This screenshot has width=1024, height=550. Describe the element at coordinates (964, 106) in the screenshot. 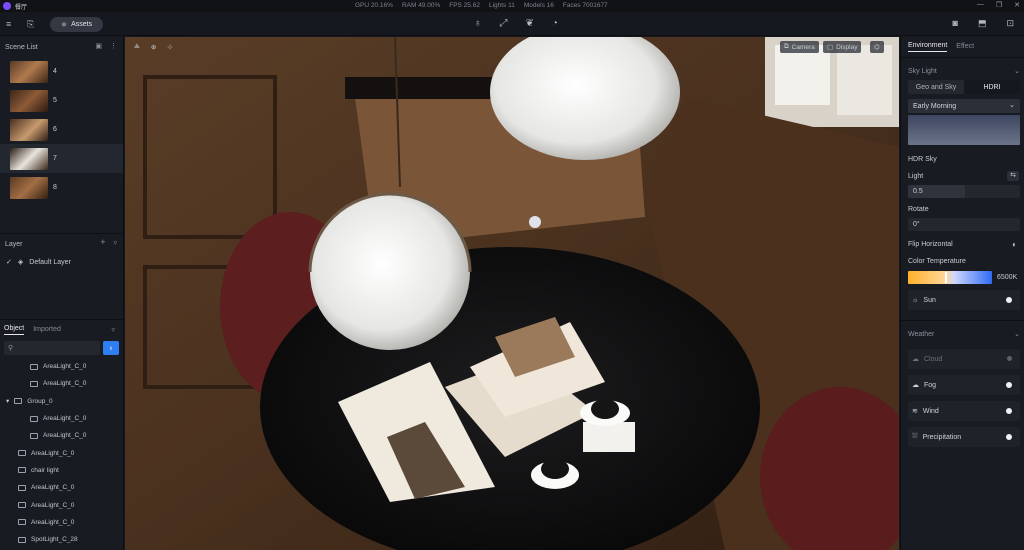

I see `hdri-preset-select: Early Morning ⌄` at that location.